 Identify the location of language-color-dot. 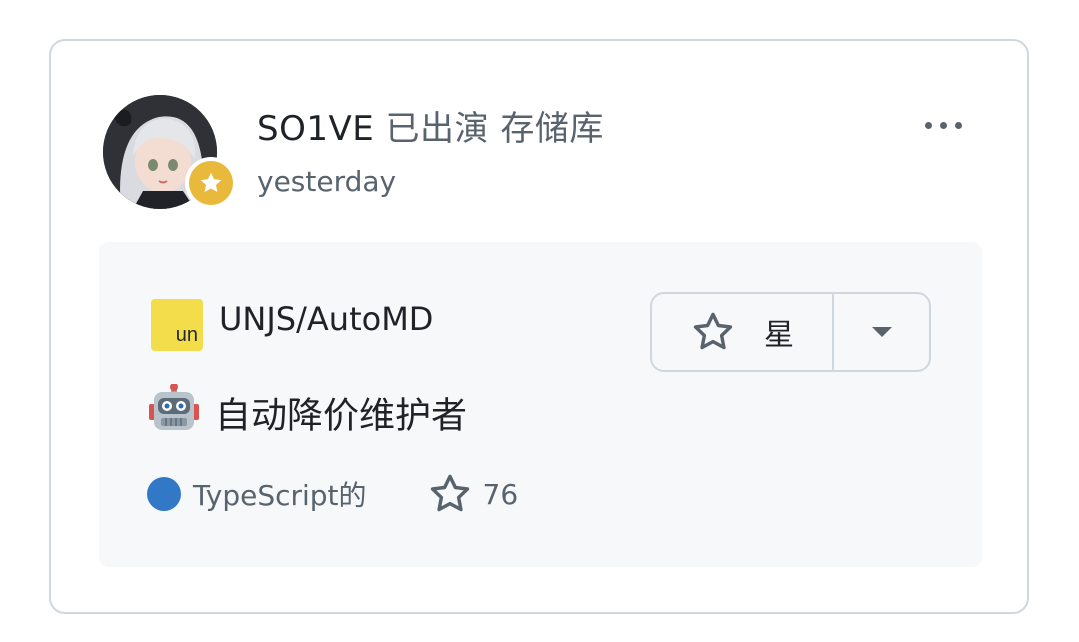
(164, 494).